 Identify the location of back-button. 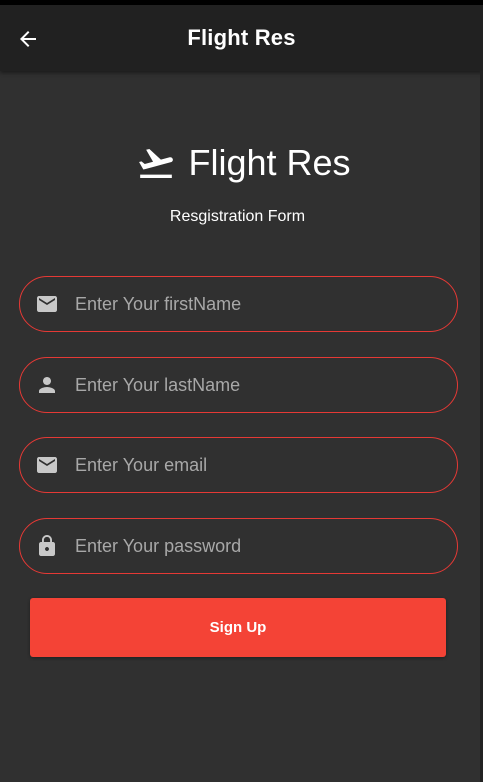
(28, 39).